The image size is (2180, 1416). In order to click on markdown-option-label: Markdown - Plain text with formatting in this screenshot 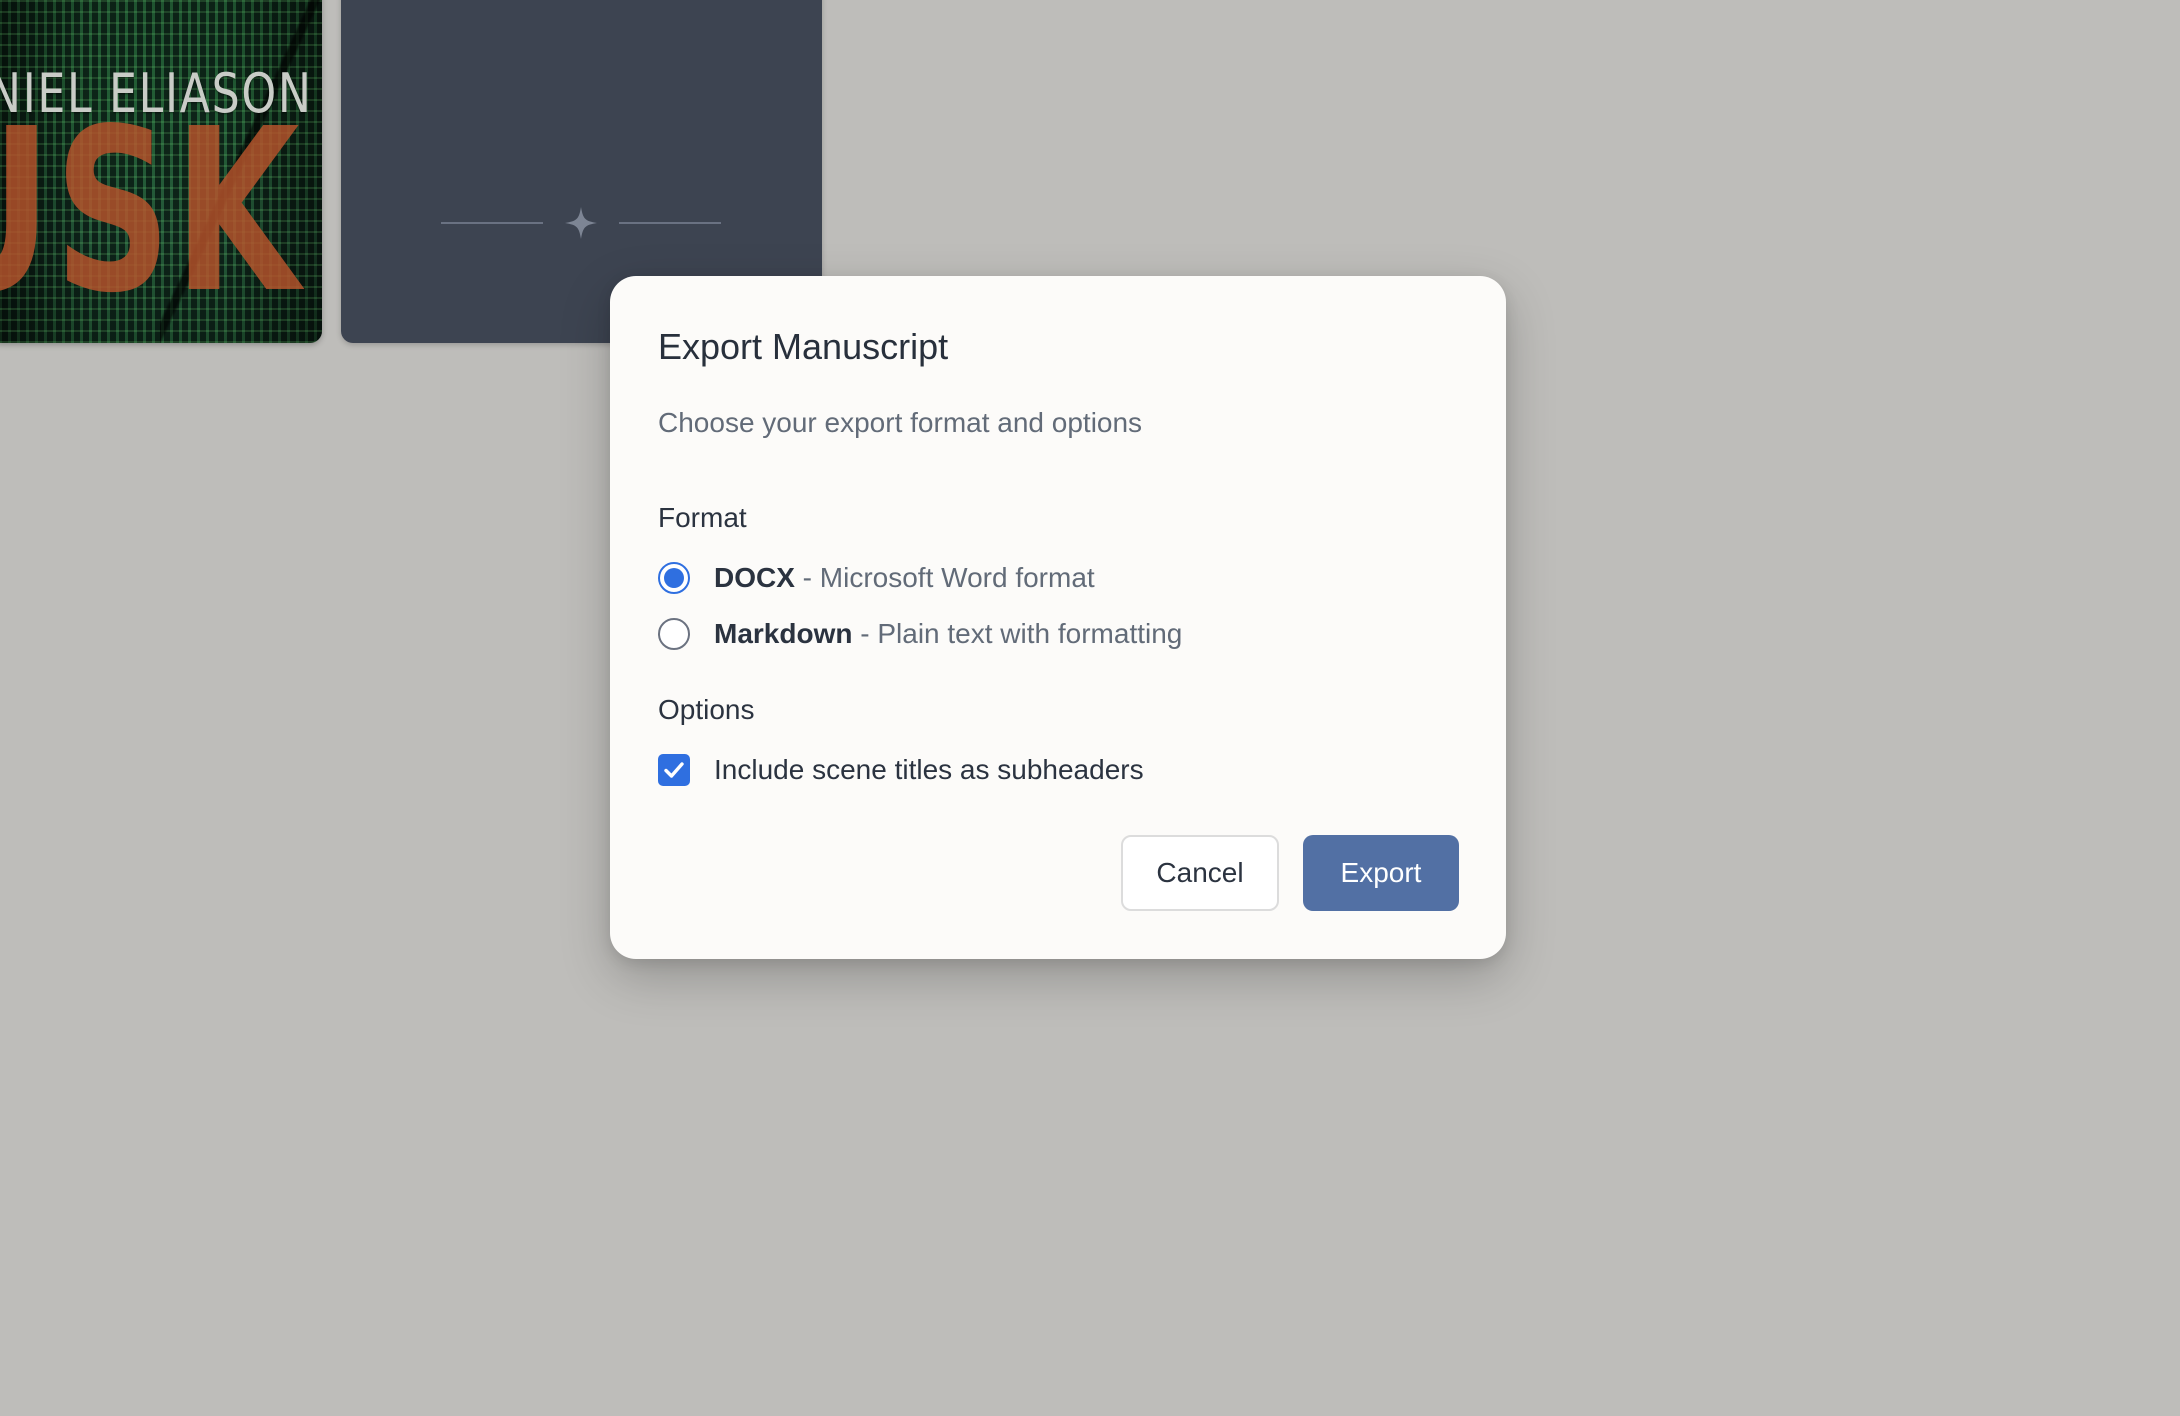, I will do `click(948, 634)`.